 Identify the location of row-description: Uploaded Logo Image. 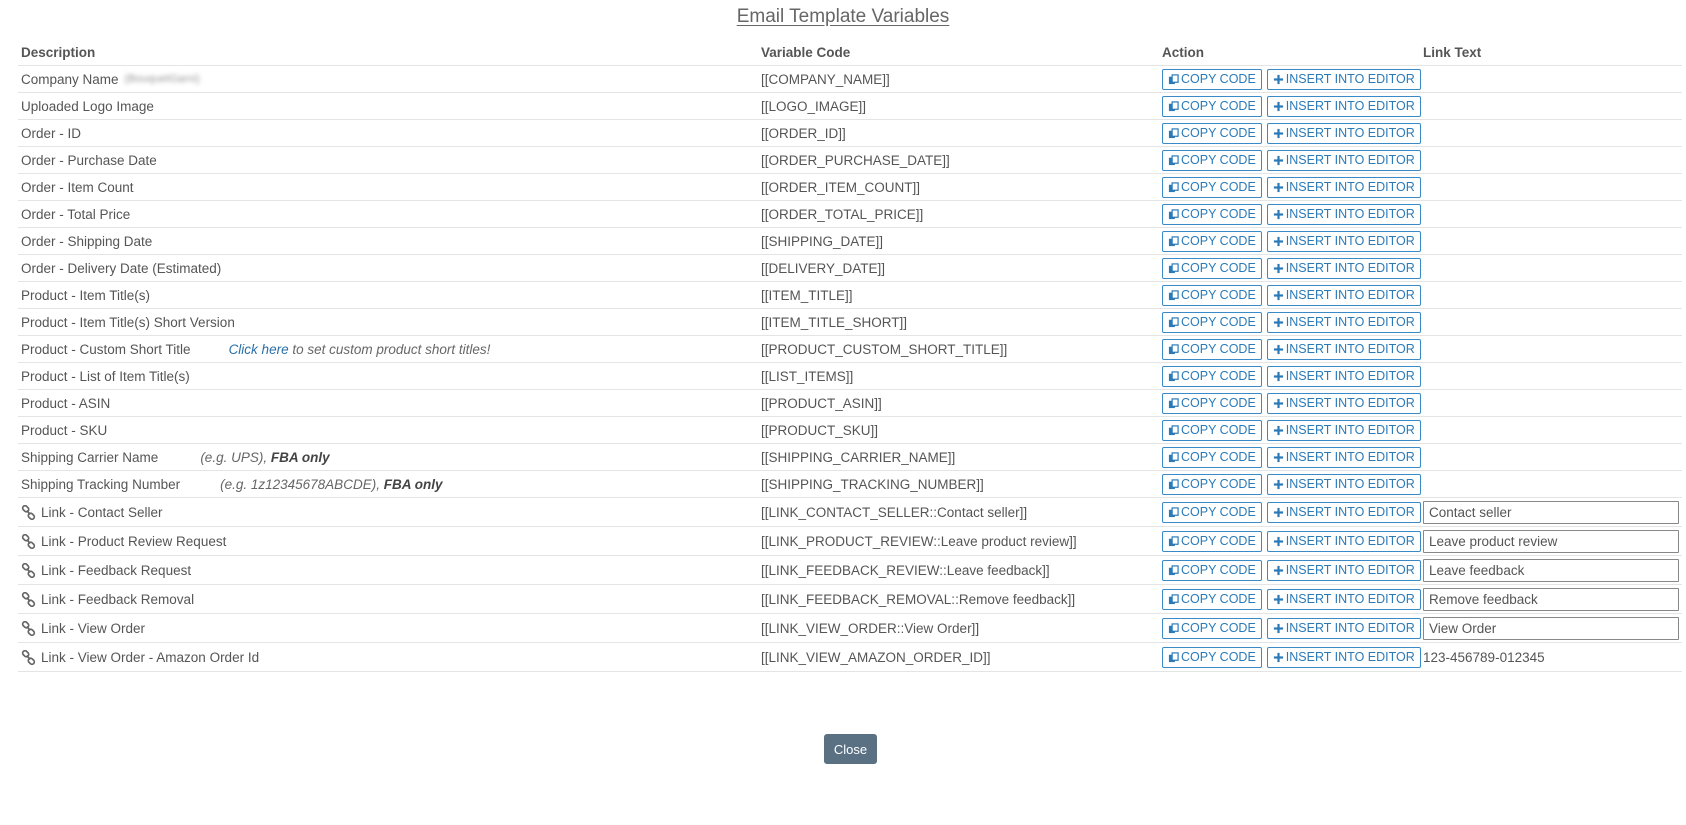
(87, 106).